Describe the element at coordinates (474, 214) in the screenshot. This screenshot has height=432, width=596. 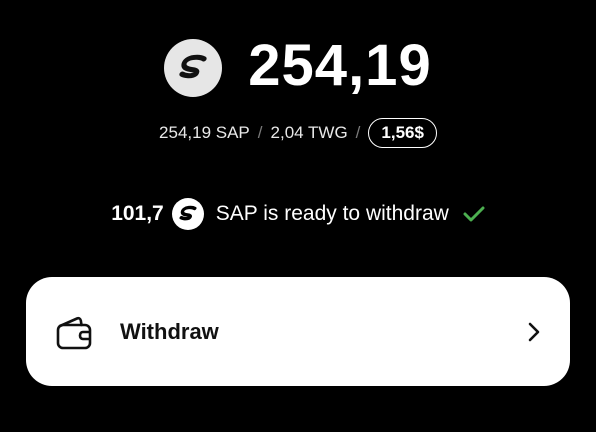
I see `check-icon` at that location.